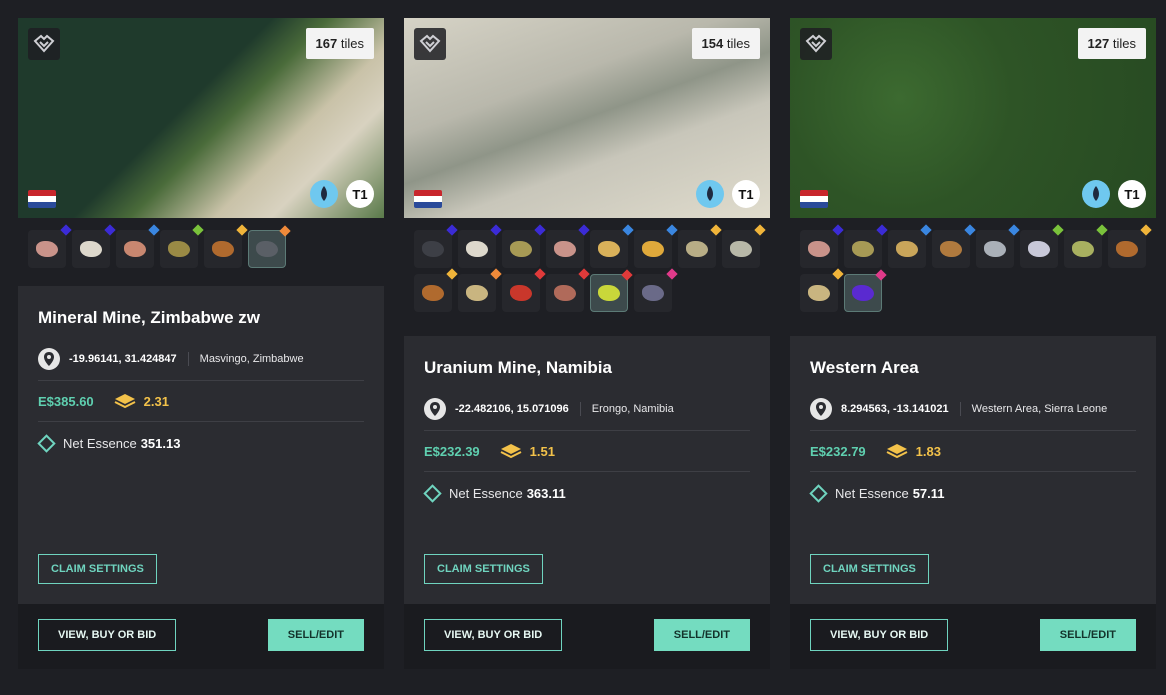 The image size is (1166, 695). Describe the element at coordinates (542, 451) in the screenshot. I see `stake-value: 1.51` at that location.